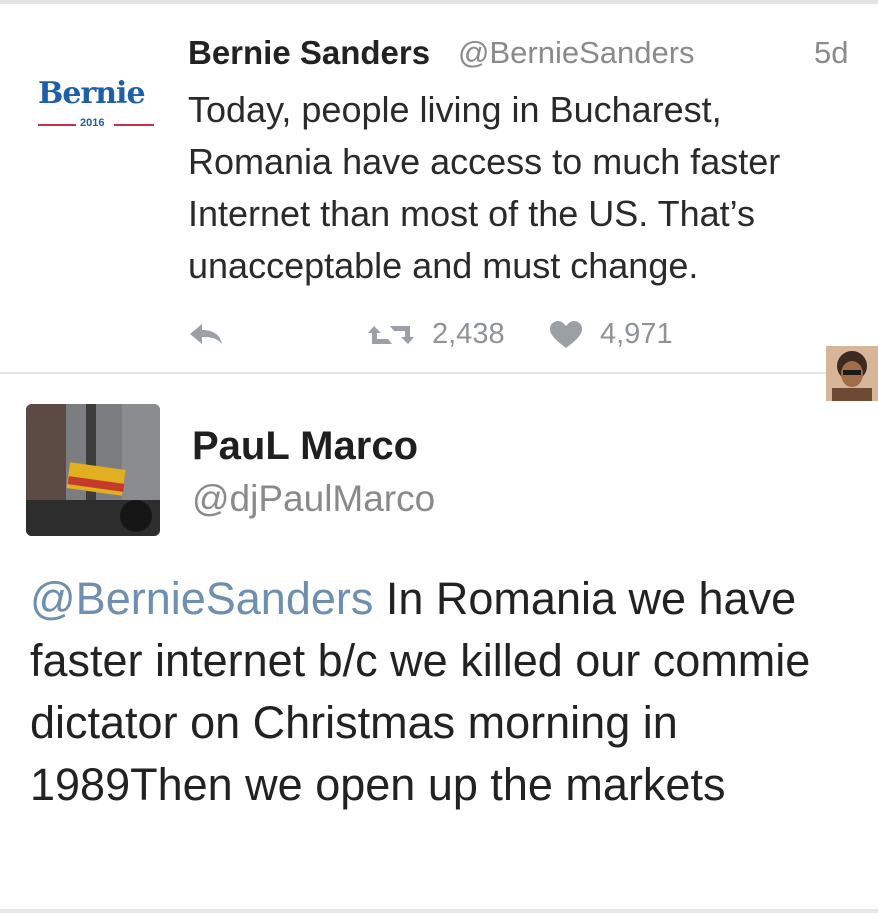  I want to click on logo-year: 2016, so click(92, 123).